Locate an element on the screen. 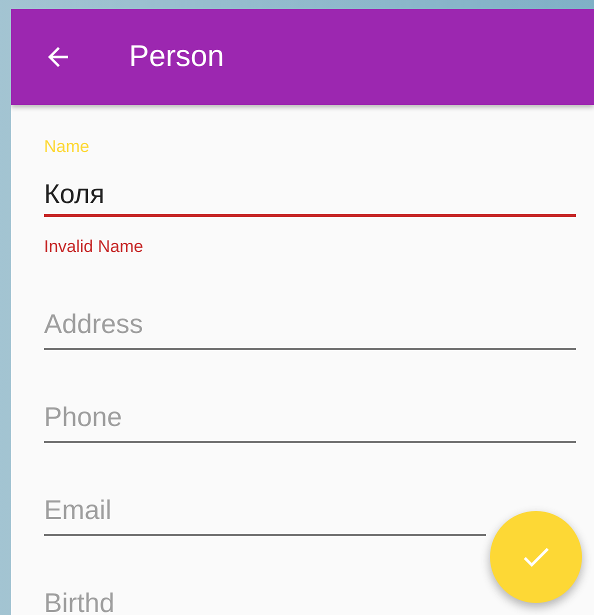  error-message: Invalid Name is located at coordinates (94, 247).